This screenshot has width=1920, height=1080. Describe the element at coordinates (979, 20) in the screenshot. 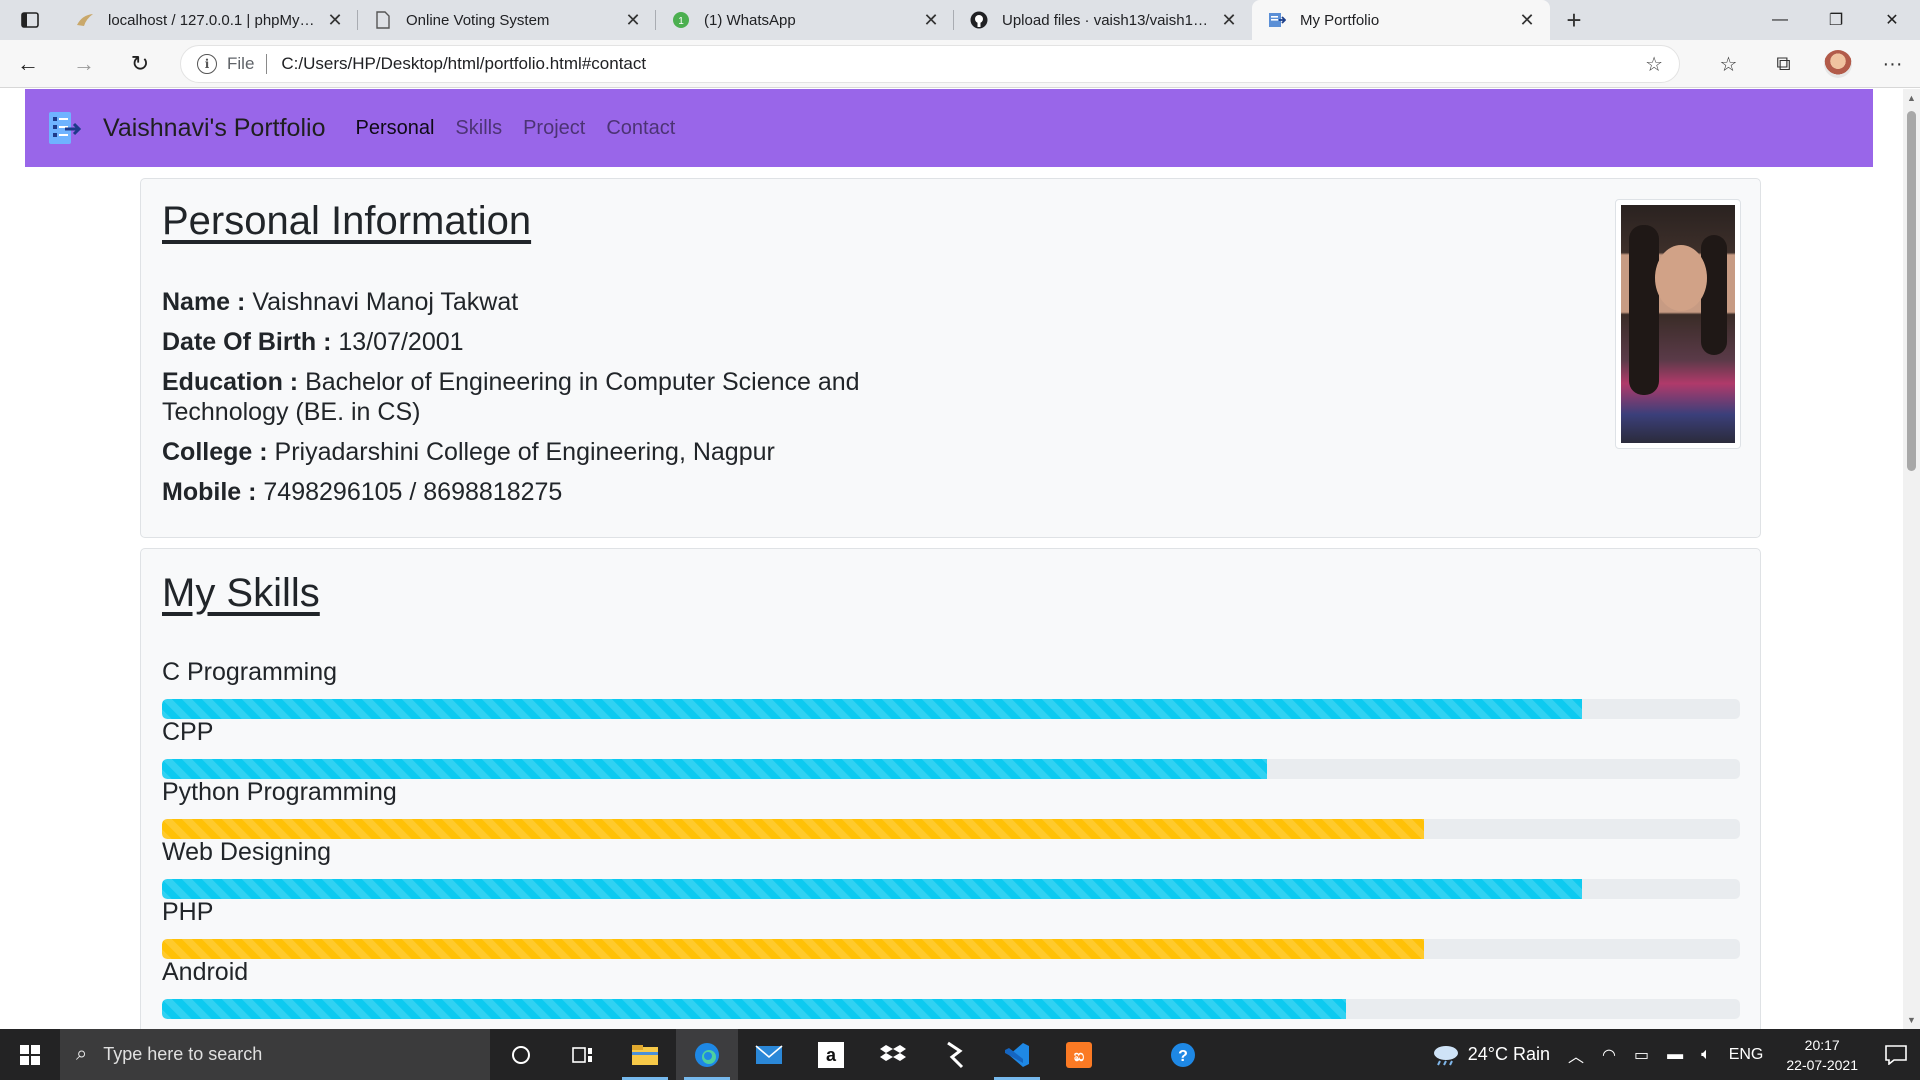

I see `github-icon` at that location.